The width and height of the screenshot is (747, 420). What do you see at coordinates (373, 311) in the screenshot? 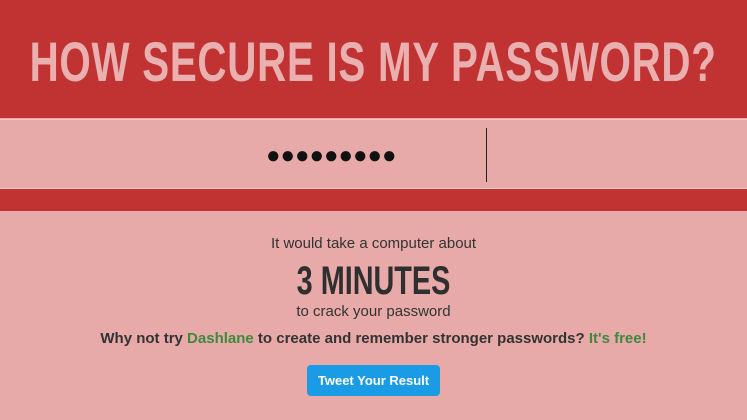
I see `result-tail-text: to crack your password` at bounding box center [373, 311].